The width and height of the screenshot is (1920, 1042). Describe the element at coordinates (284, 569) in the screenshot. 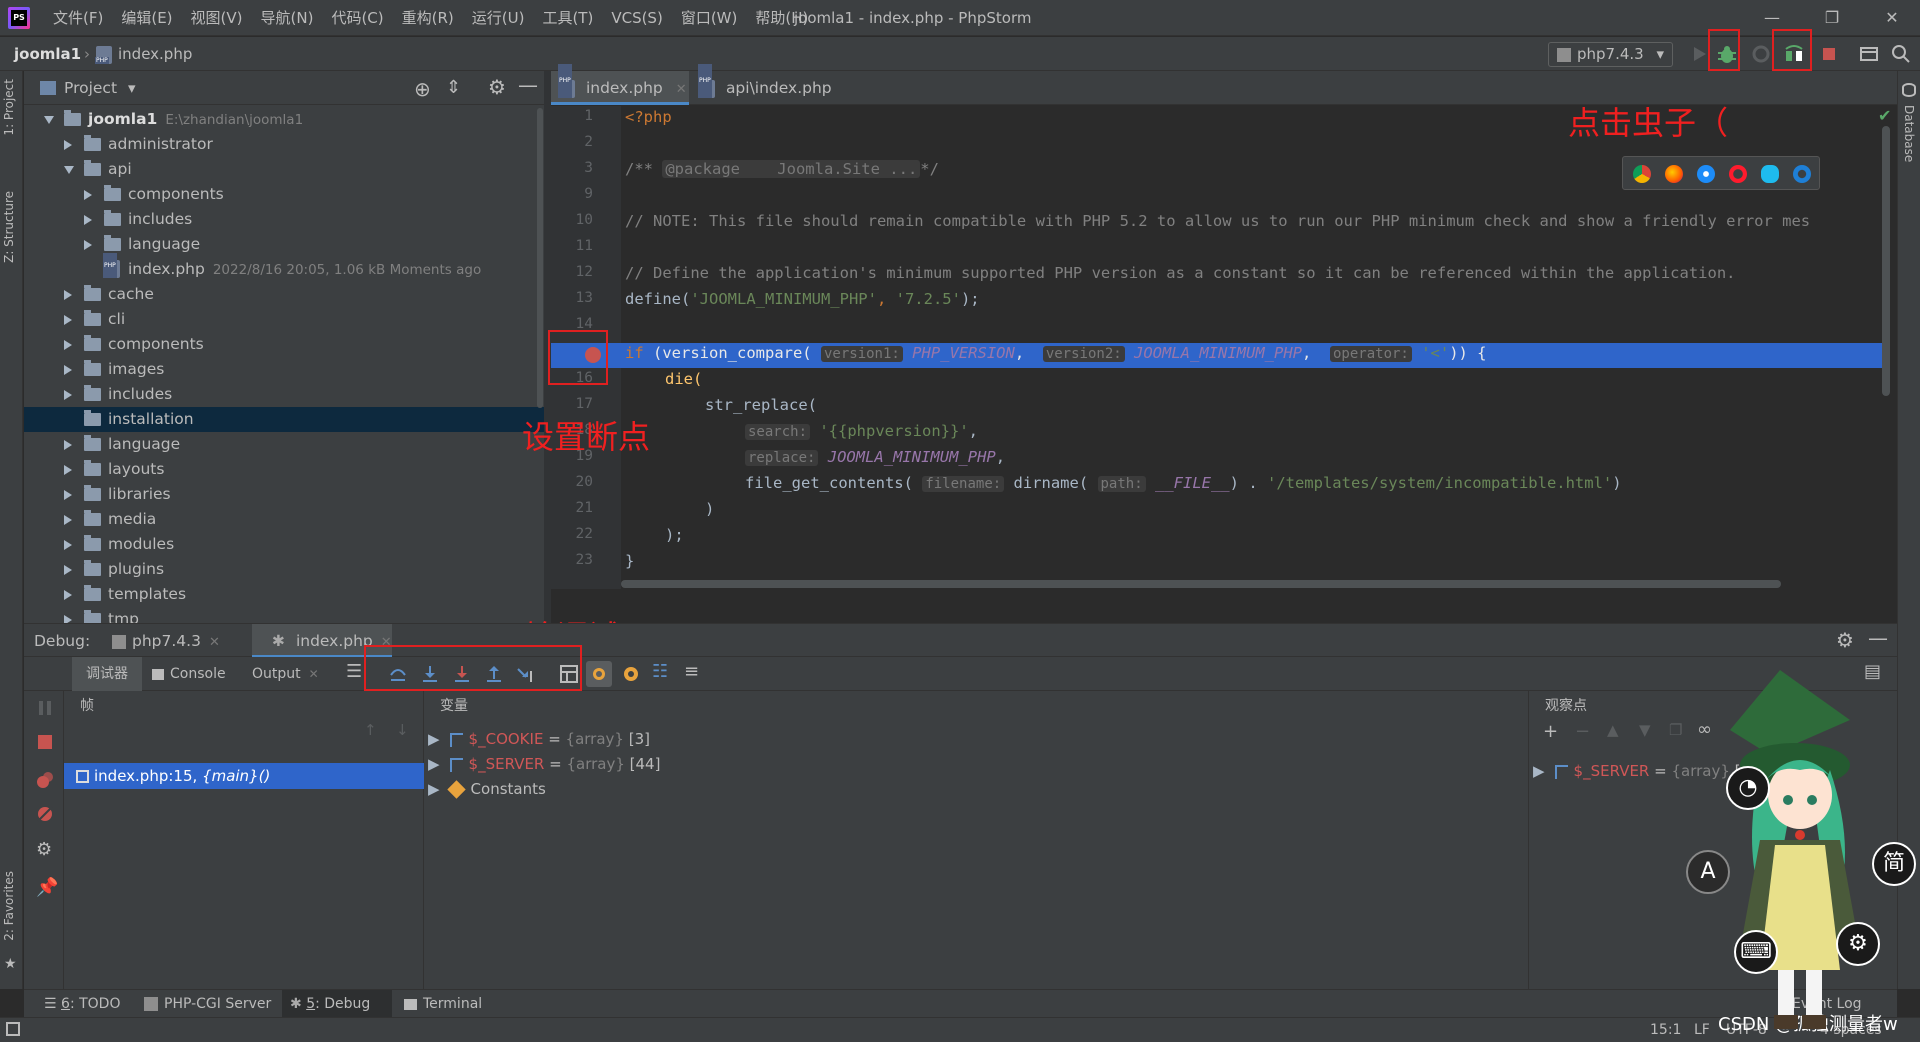

I see `tree-item: plugins` at that location.